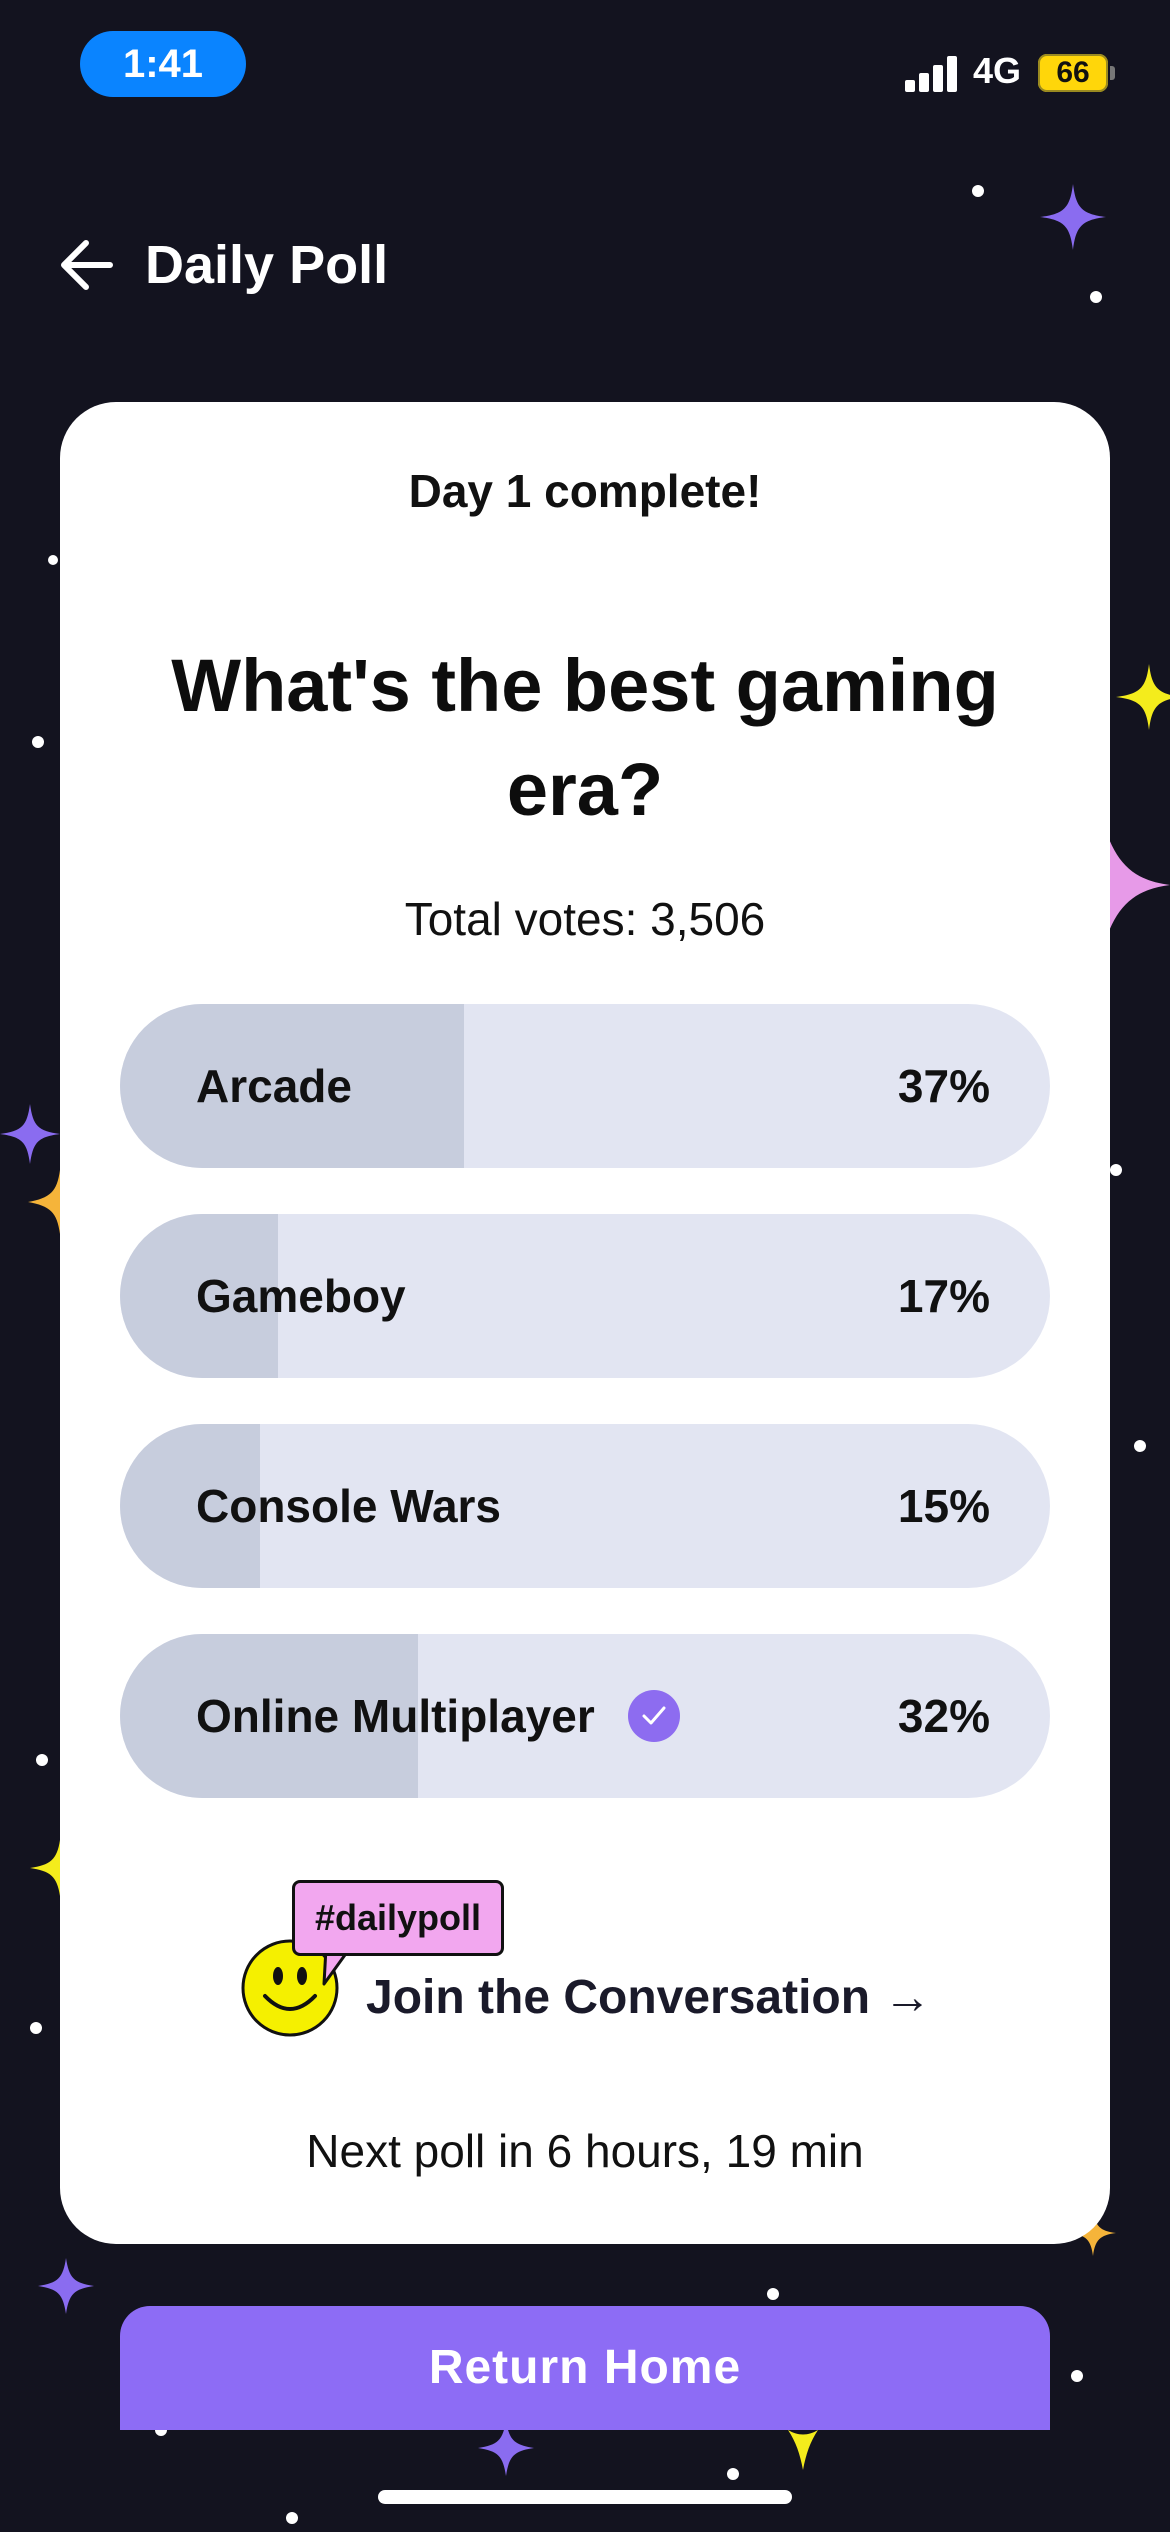 Image resolution: width=1170 pixels, height=2532 pixels. What do you see at coordinates (1073, 73) in the screenshot?
I see `battery-icon: 66` at bounding box center [1073, 73].